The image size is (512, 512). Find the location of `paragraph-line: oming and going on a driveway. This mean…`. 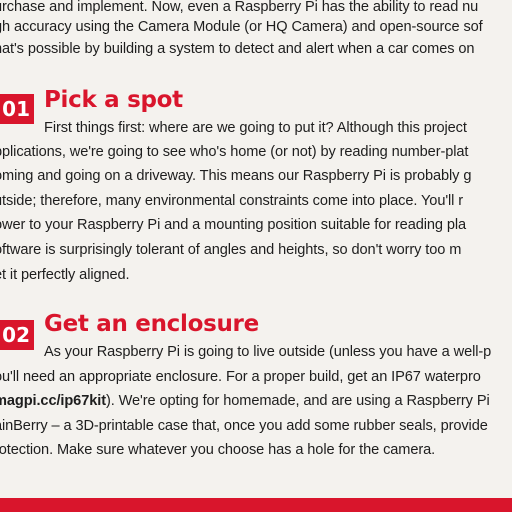

paragraph-line: oming and going on a driveway. This mean… is located at coordinates (236, 176).